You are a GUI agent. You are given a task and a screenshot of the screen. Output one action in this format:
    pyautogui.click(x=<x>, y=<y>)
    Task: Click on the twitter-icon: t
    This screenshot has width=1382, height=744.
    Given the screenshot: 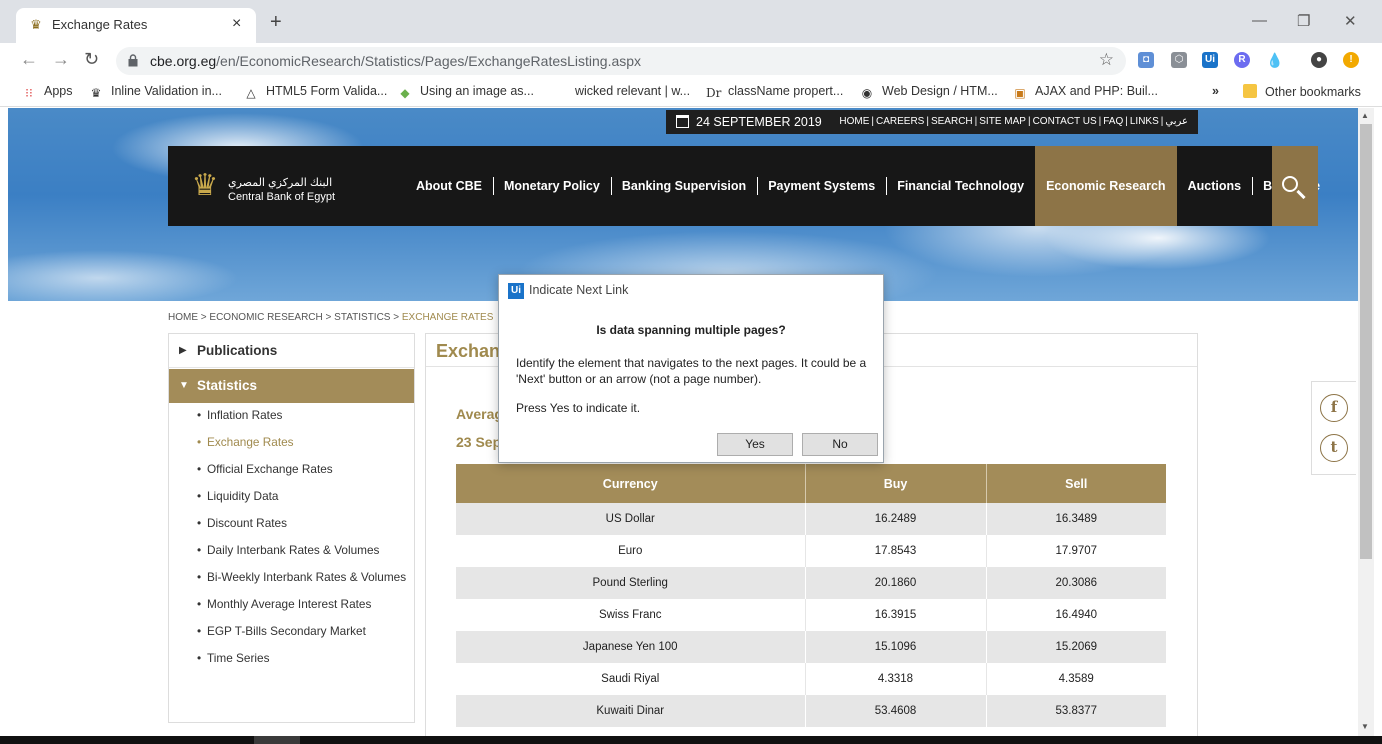 What is the action you would take?
    pyautogui.click(x=1334, y=448)
    